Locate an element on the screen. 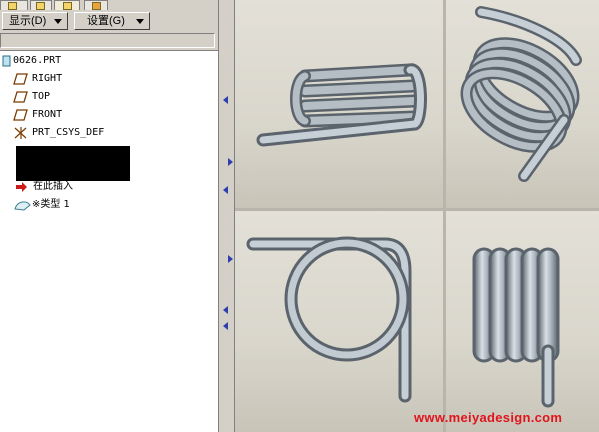 The height and width of the screenshot is (432, 599). settings-menu-button: 设置(G) is located at coordinates (112, 21).